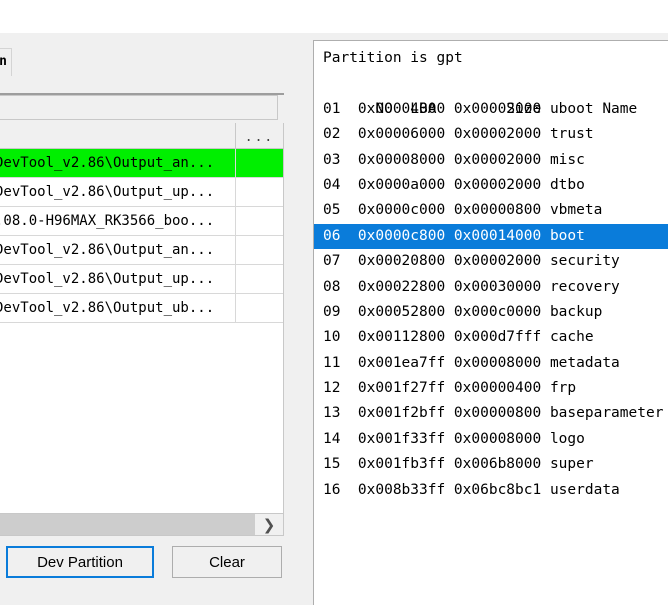 This screenshot has width=668, height=605. Describe the element at coordinates (332, 261) in the screenshot. I see `partition-no: 07` at that location.